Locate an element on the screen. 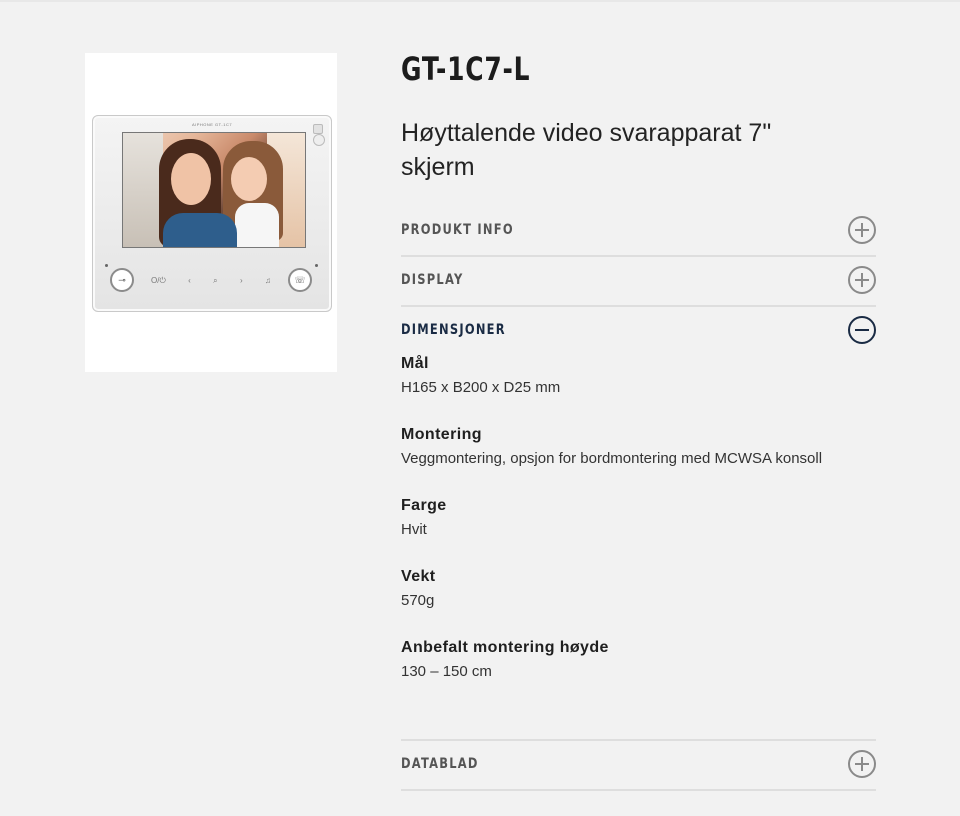 Image resolution: width=960 pixels, height=816 pixels. spec-label: Anbefalt montering høyde is located at coordinates (505, 647).